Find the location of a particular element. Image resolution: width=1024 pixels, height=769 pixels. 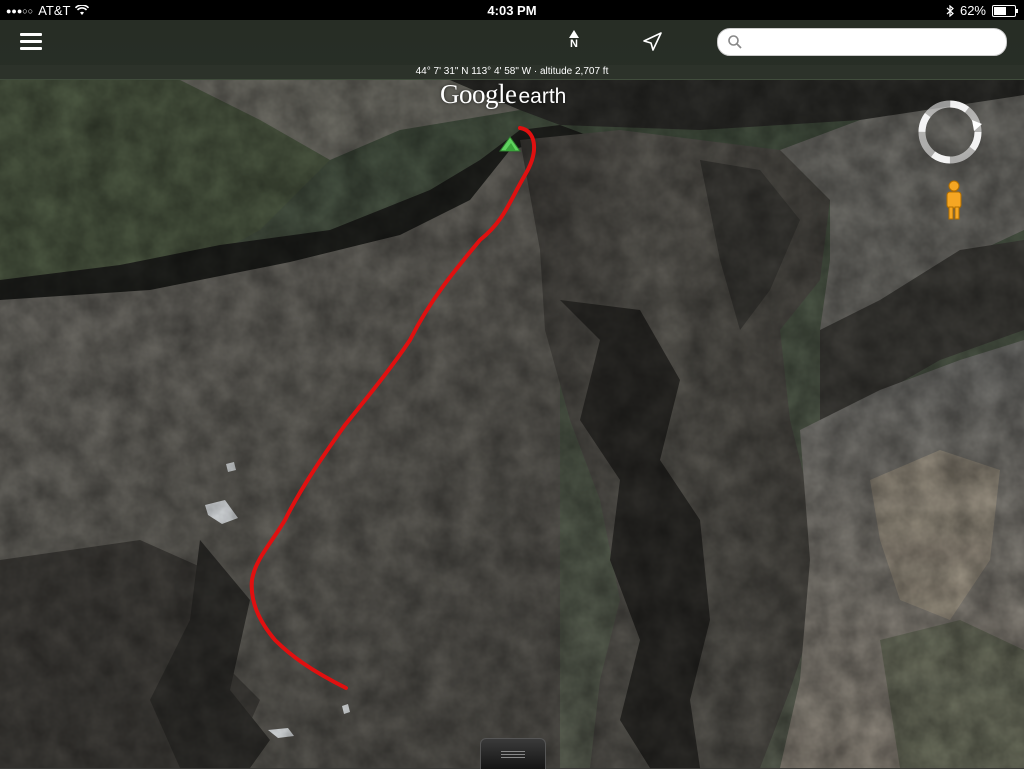

clock: 4:03 PM is located at coordinates (512, 10).